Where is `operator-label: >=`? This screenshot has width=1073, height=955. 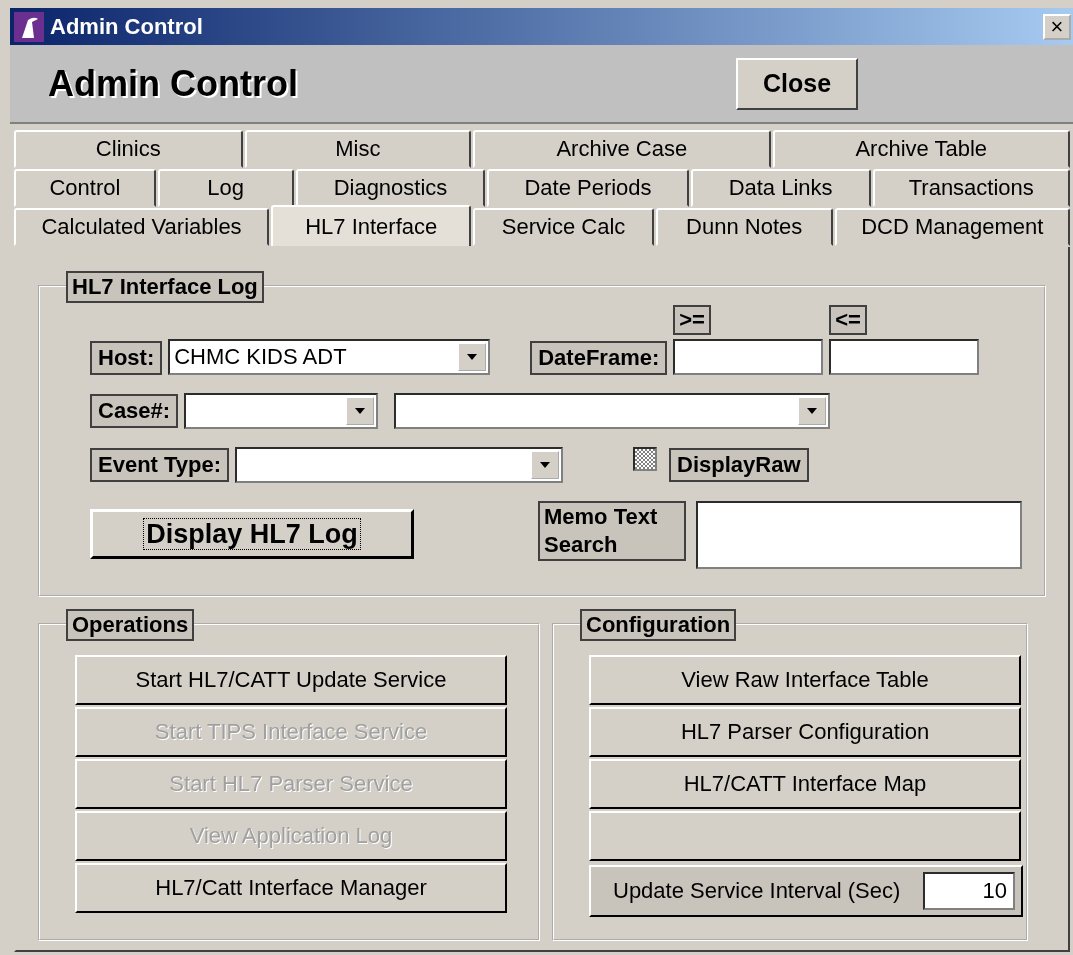 operator-label: >= is located at coordinates (692, 320).